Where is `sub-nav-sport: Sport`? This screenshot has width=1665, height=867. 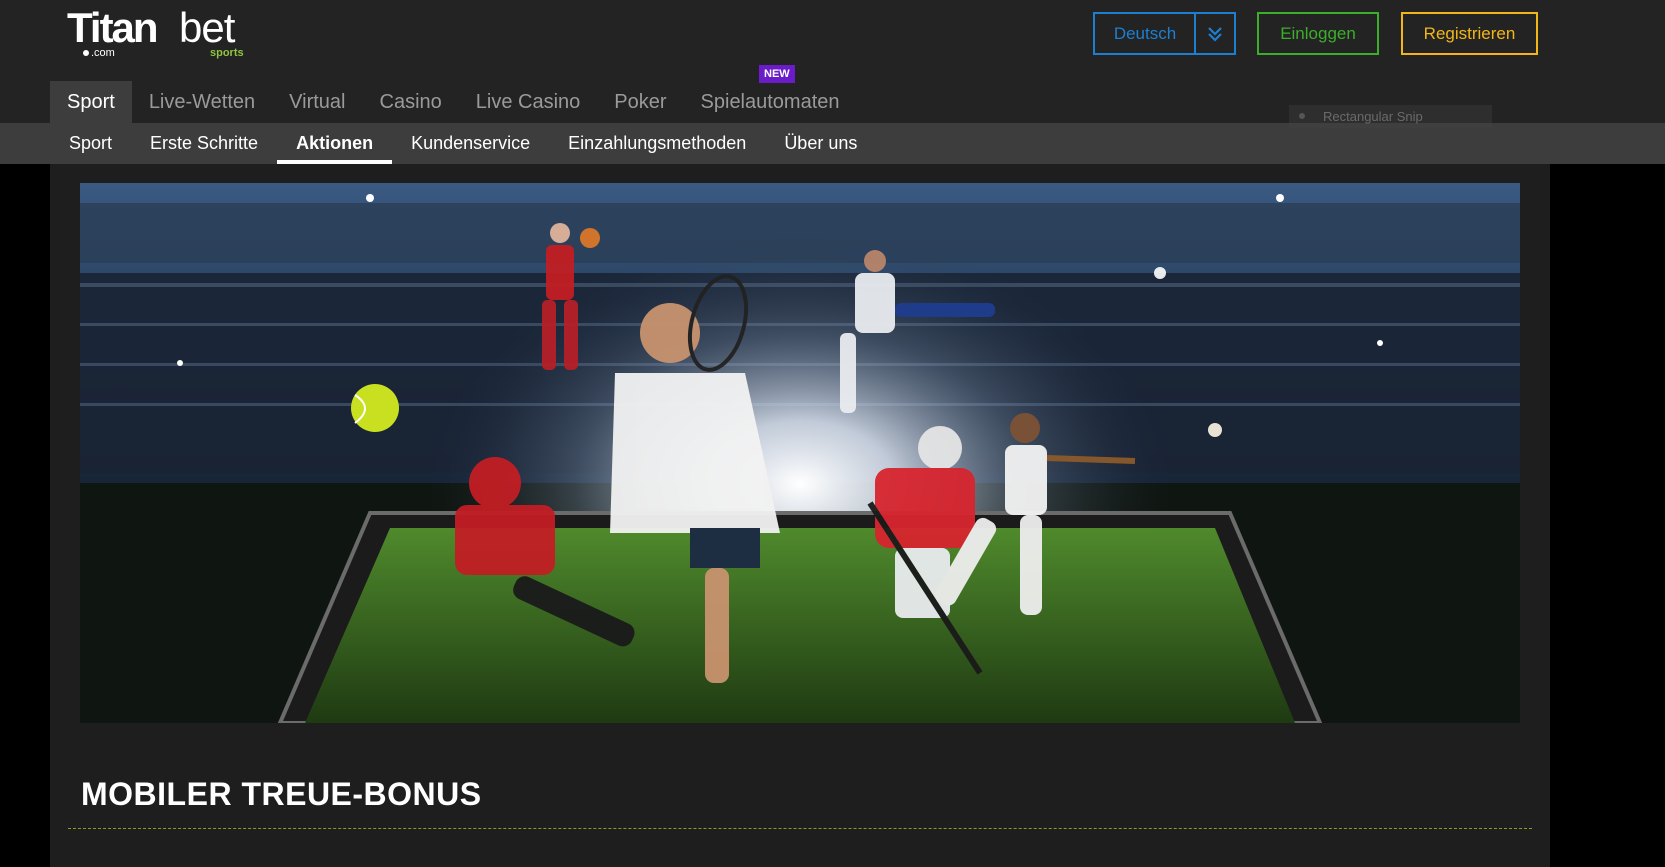 sub-nav-sport: Sport is located at coordinates (90, 143).